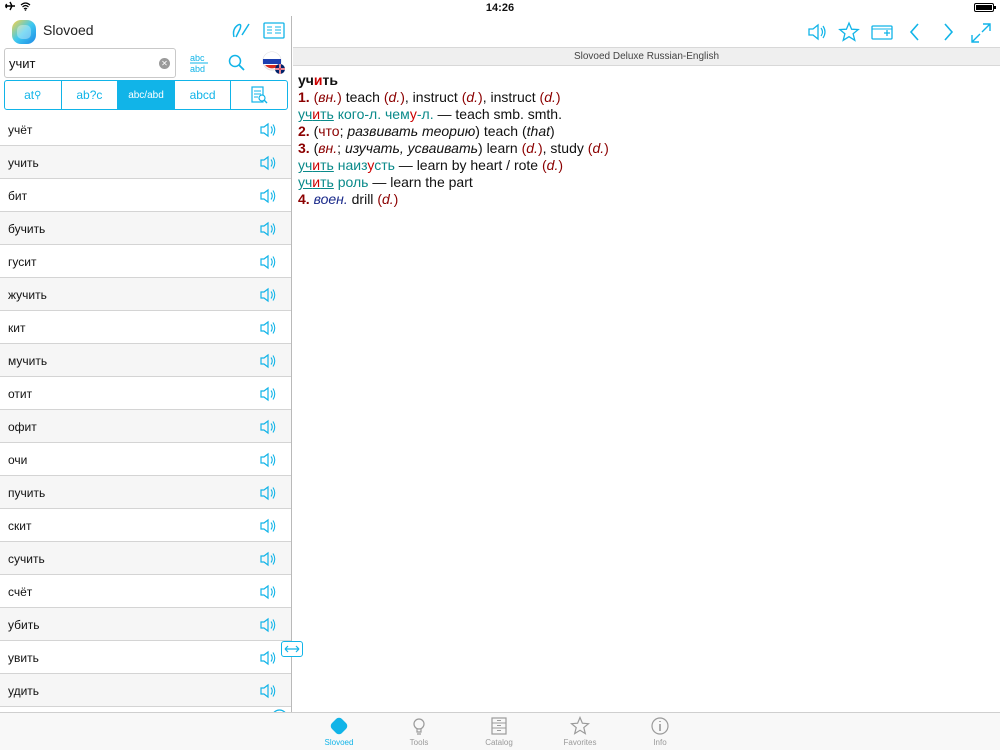  What do you see at coordinates (24, 625) in the screenshot?
I see `list-item-word: убить` at bounding box center [24, 625].